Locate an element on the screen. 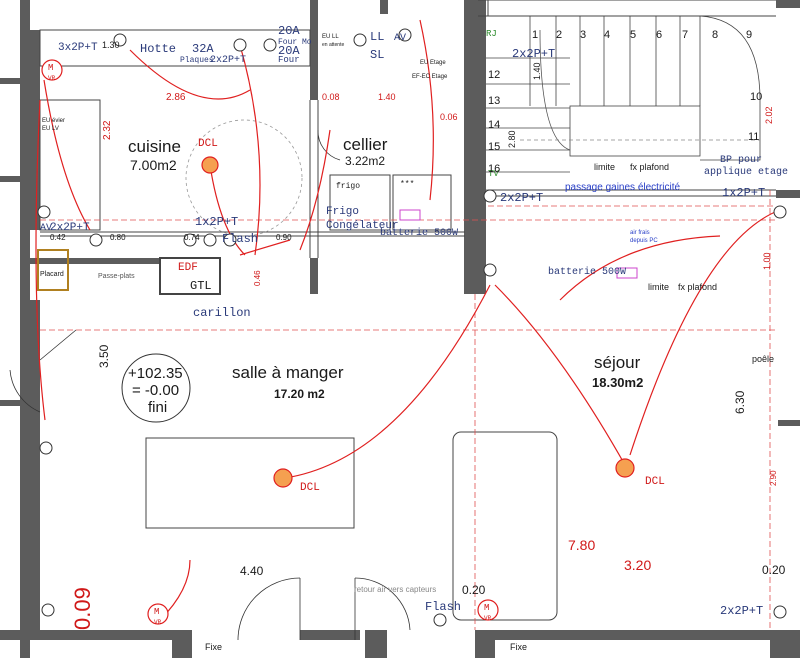  room-name-cellier: cellier is located at coordinates (365, 144).